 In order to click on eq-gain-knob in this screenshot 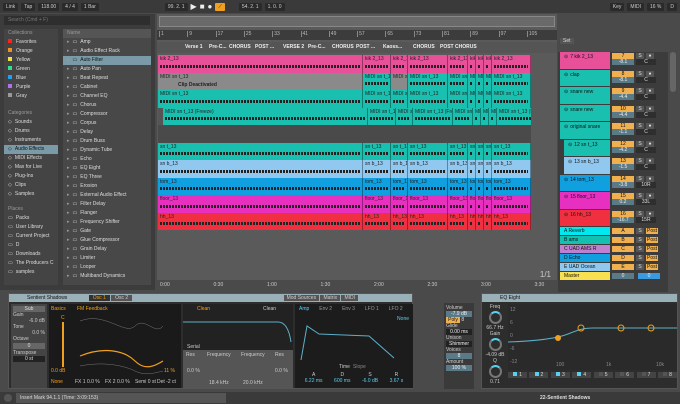, I will do `click(495, 344)`.